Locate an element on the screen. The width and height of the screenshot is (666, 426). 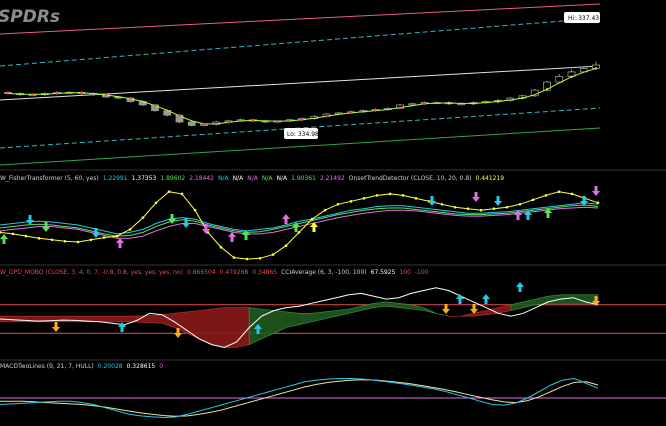
fisher-signal-arrows is located at coordinates (300, 217).